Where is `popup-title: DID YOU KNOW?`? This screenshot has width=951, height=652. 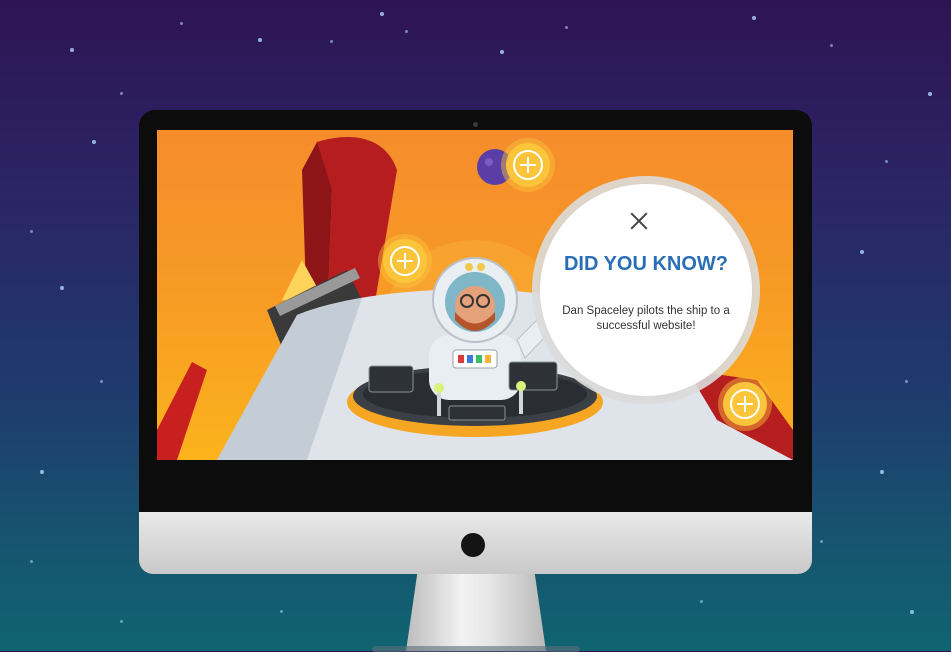 popup-title: DID YOU KNOW? is located at coordinates (646, 264).